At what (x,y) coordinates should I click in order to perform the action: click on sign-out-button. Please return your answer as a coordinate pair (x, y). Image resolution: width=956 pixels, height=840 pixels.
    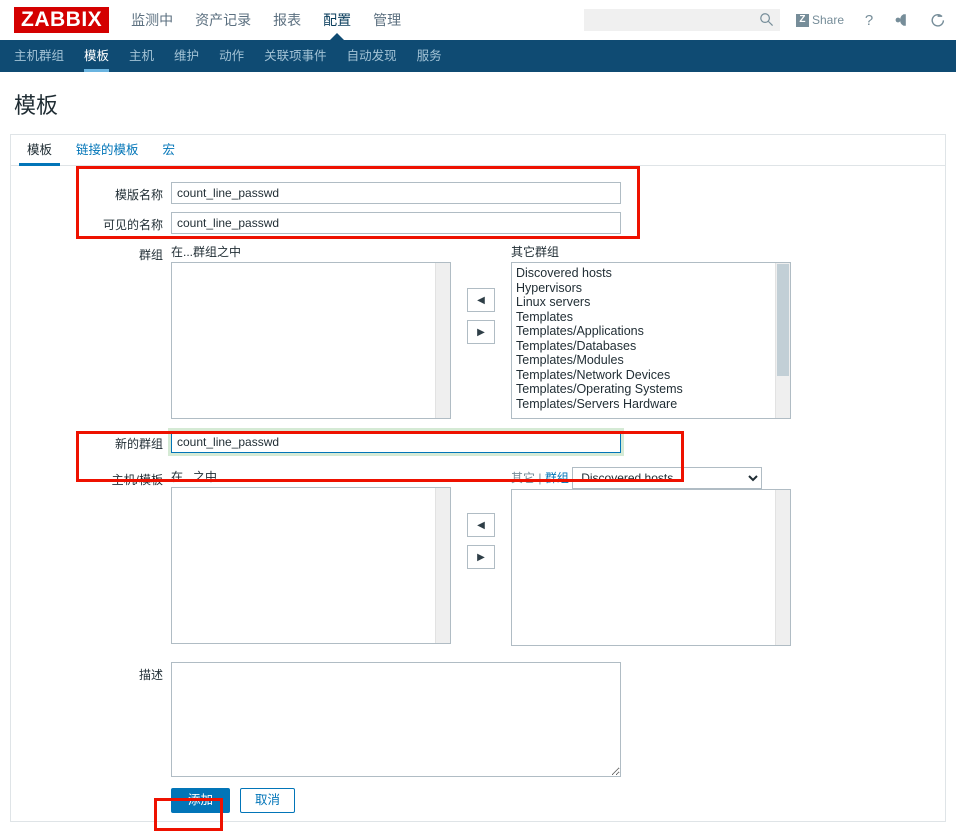
    Looking at the image, I should click on (937, 20).